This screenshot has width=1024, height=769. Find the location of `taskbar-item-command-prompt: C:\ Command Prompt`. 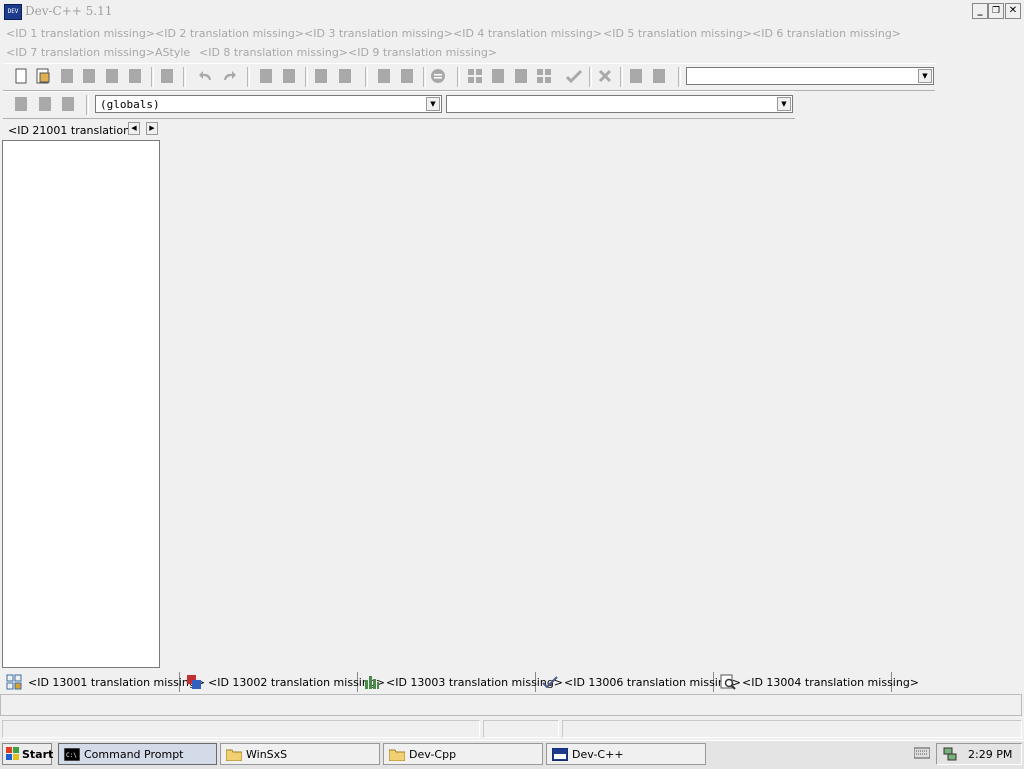

taskbar-item-command-prompt: C:\ Command Prompt is located at coordinates (137, 754).